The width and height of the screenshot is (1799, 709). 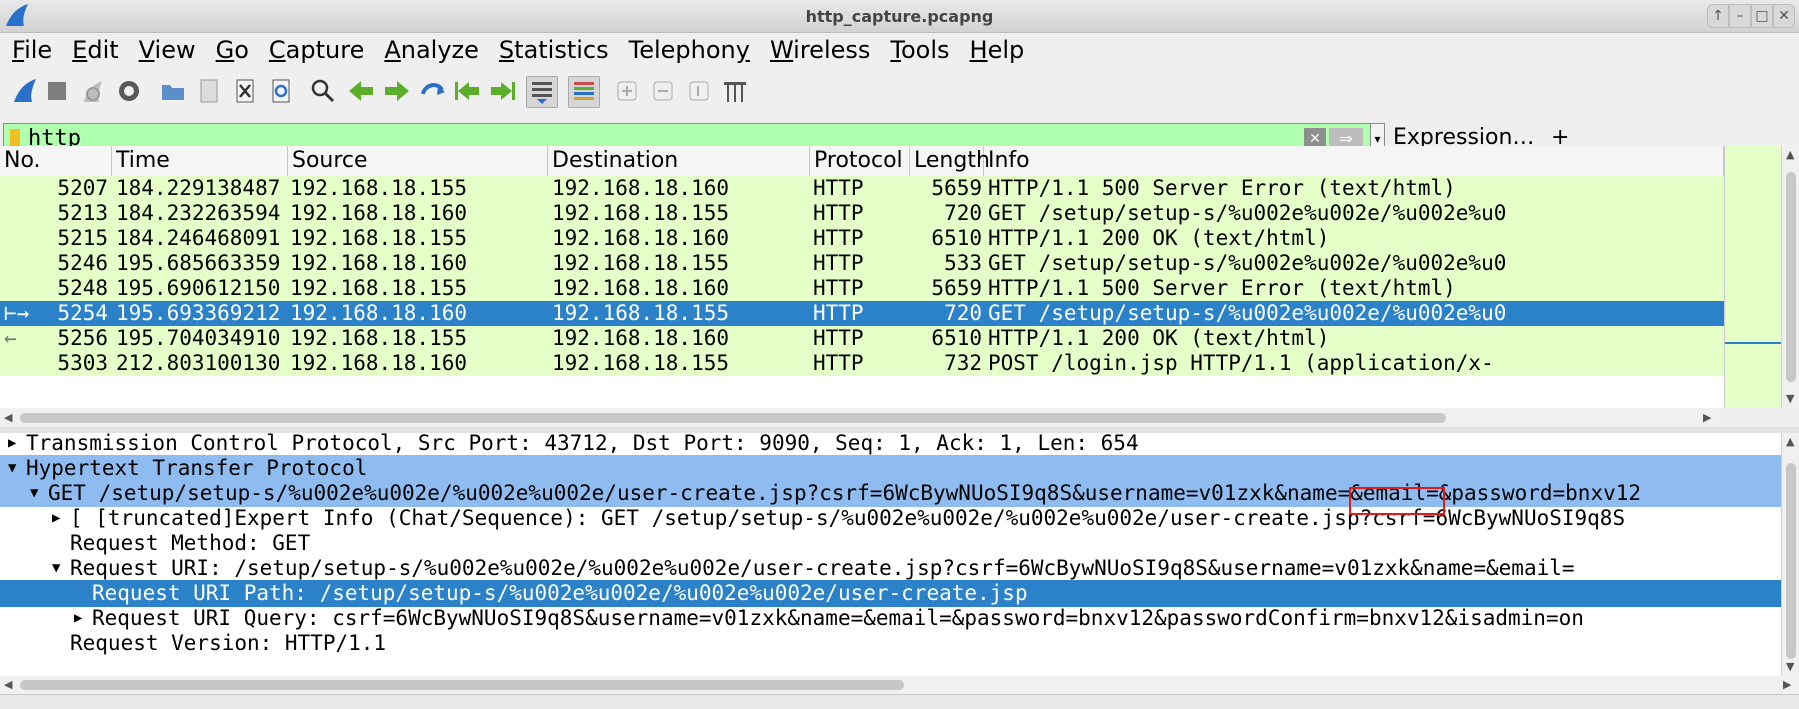 I want to click on go-back-arrow-icon, so click(x=361, y=91).